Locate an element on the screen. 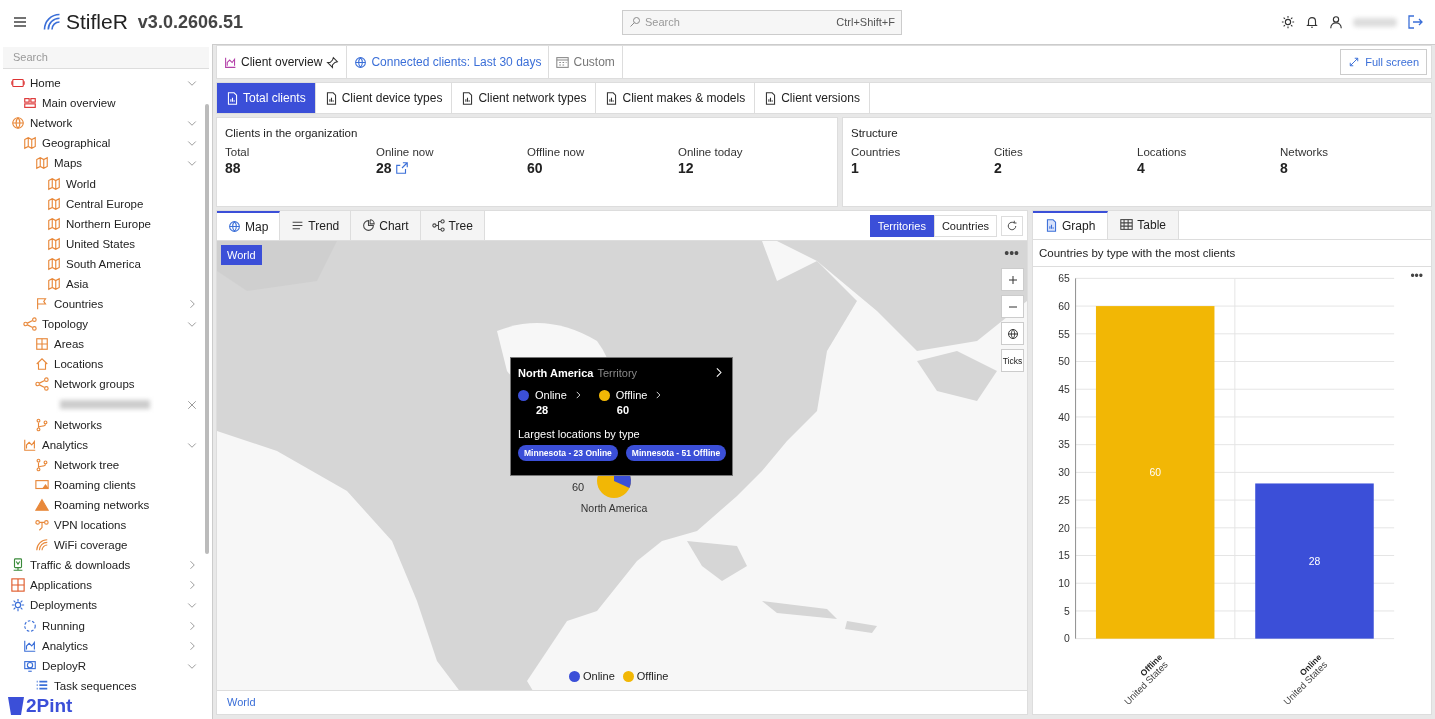  axis-tick: 65 is located at coordinates (1064, 278).